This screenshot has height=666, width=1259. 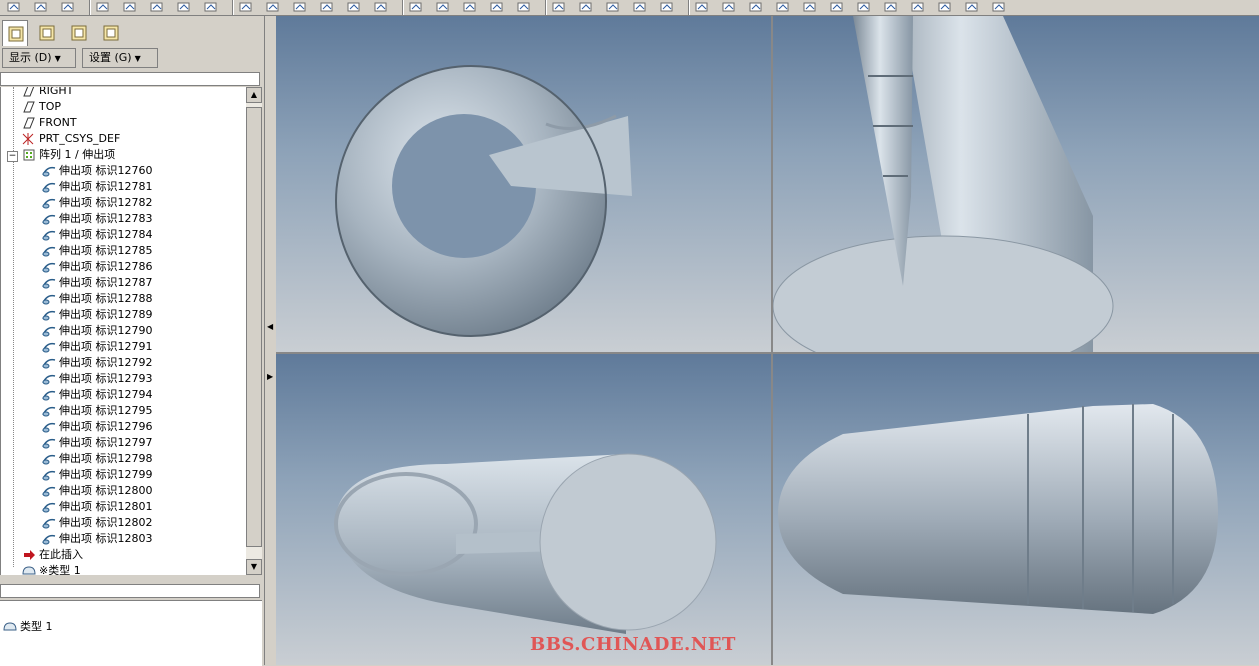 What do you see at coordinates (559, 7) in the screenshot?
I see `shaded-icon` at bounding box center [559, 7].